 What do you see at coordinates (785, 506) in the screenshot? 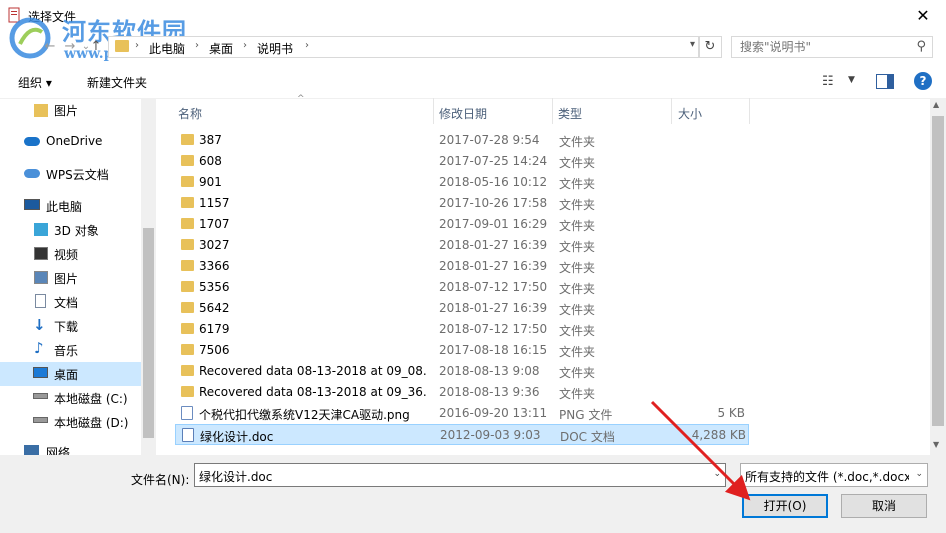
I see `open-button: 打开(O)` at bounding box center [785, 506].